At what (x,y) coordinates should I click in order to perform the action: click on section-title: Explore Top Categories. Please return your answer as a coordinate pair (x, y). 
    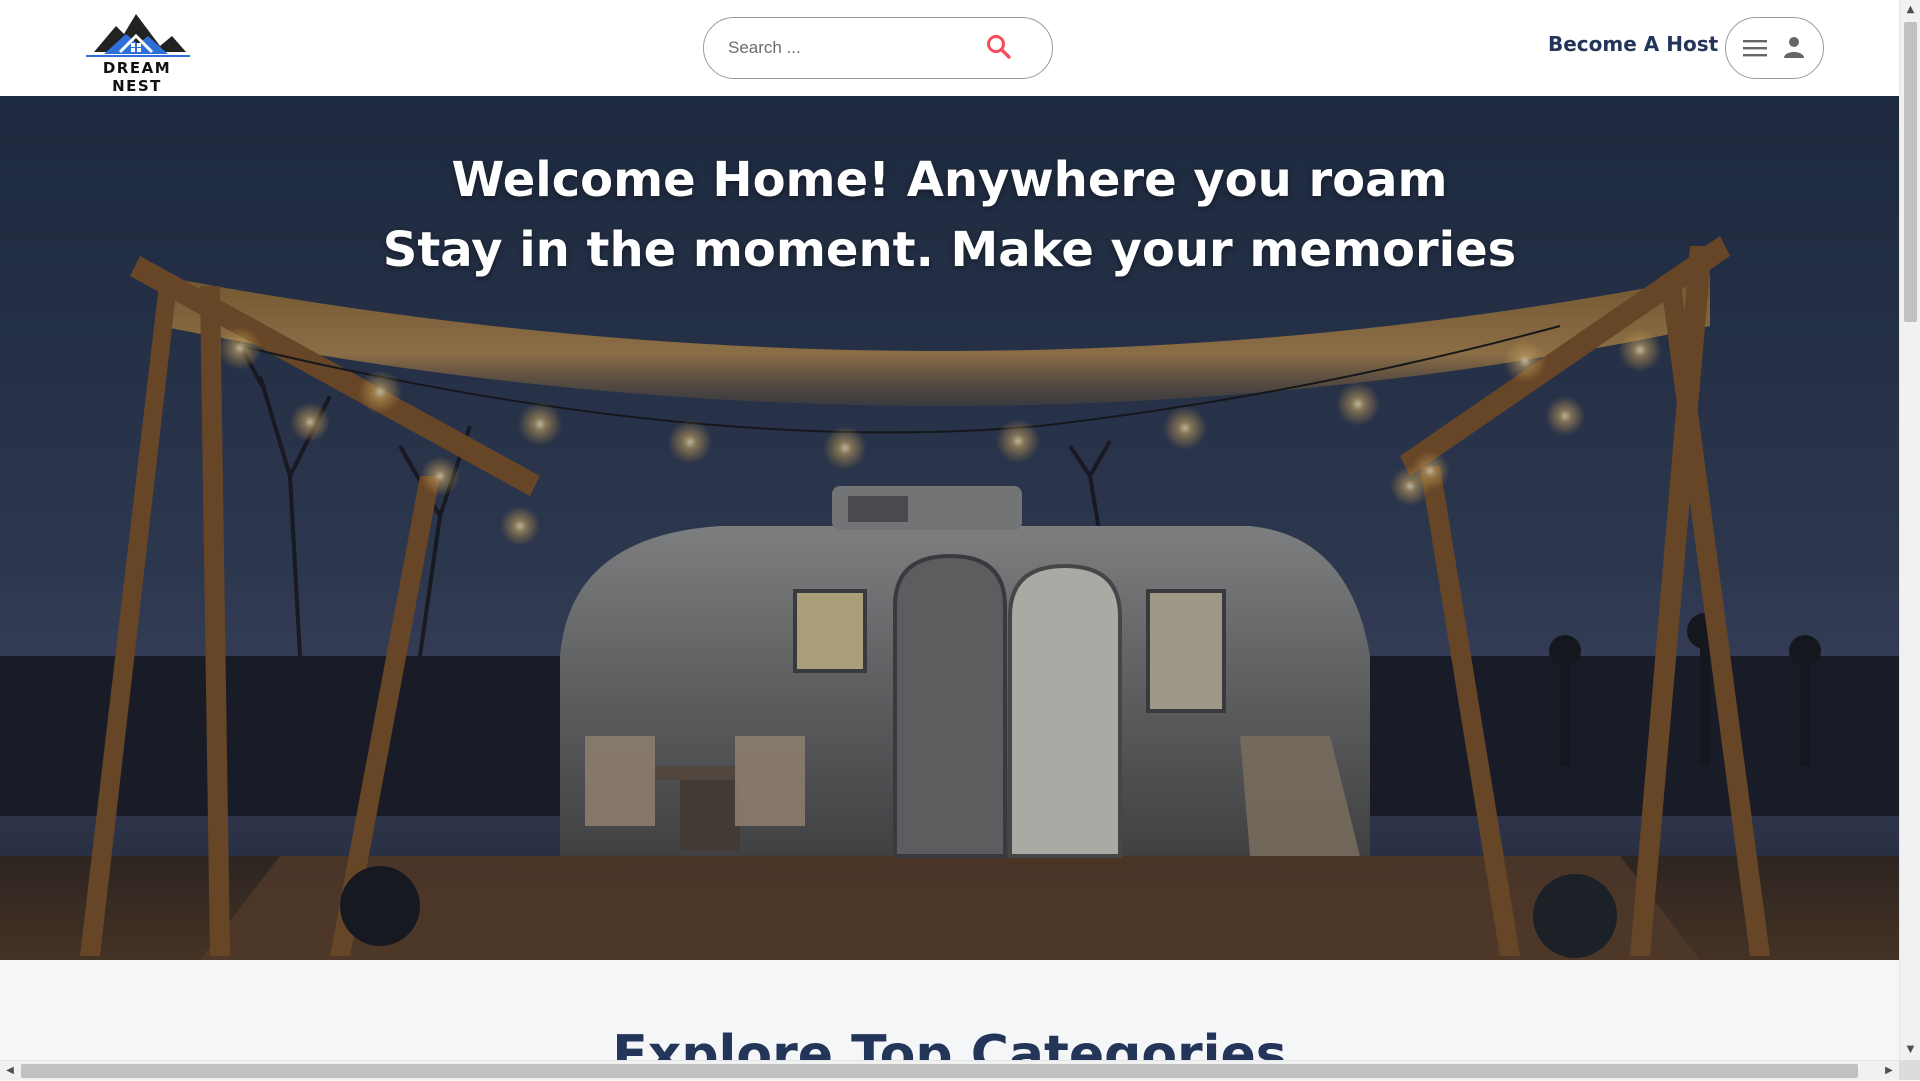
    Looking at the image, I should click on (949, 1042).